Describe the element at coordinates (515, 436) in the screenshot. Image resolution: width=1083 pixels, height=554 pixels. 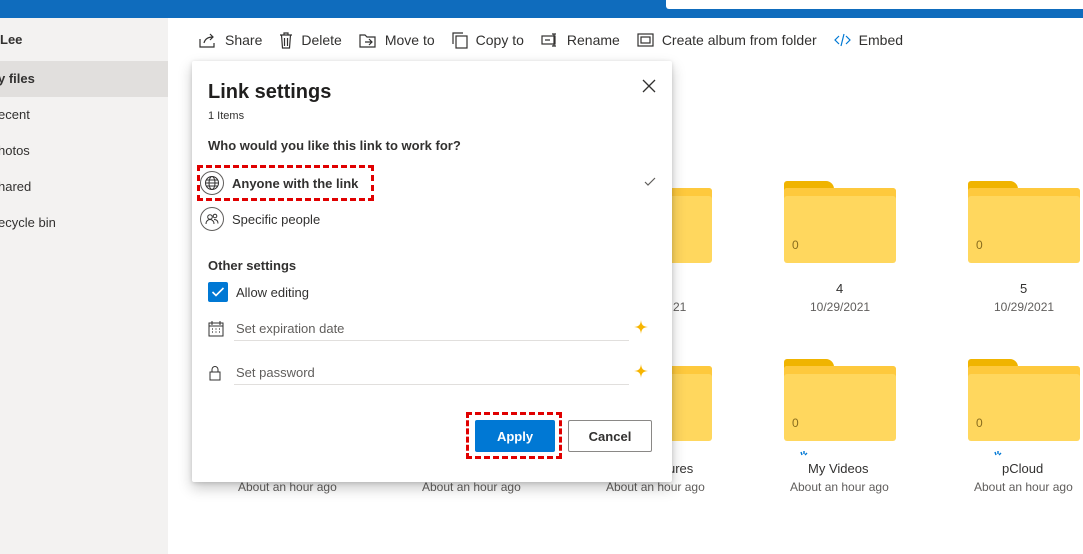
I see `apply-button: Apply` at that location.